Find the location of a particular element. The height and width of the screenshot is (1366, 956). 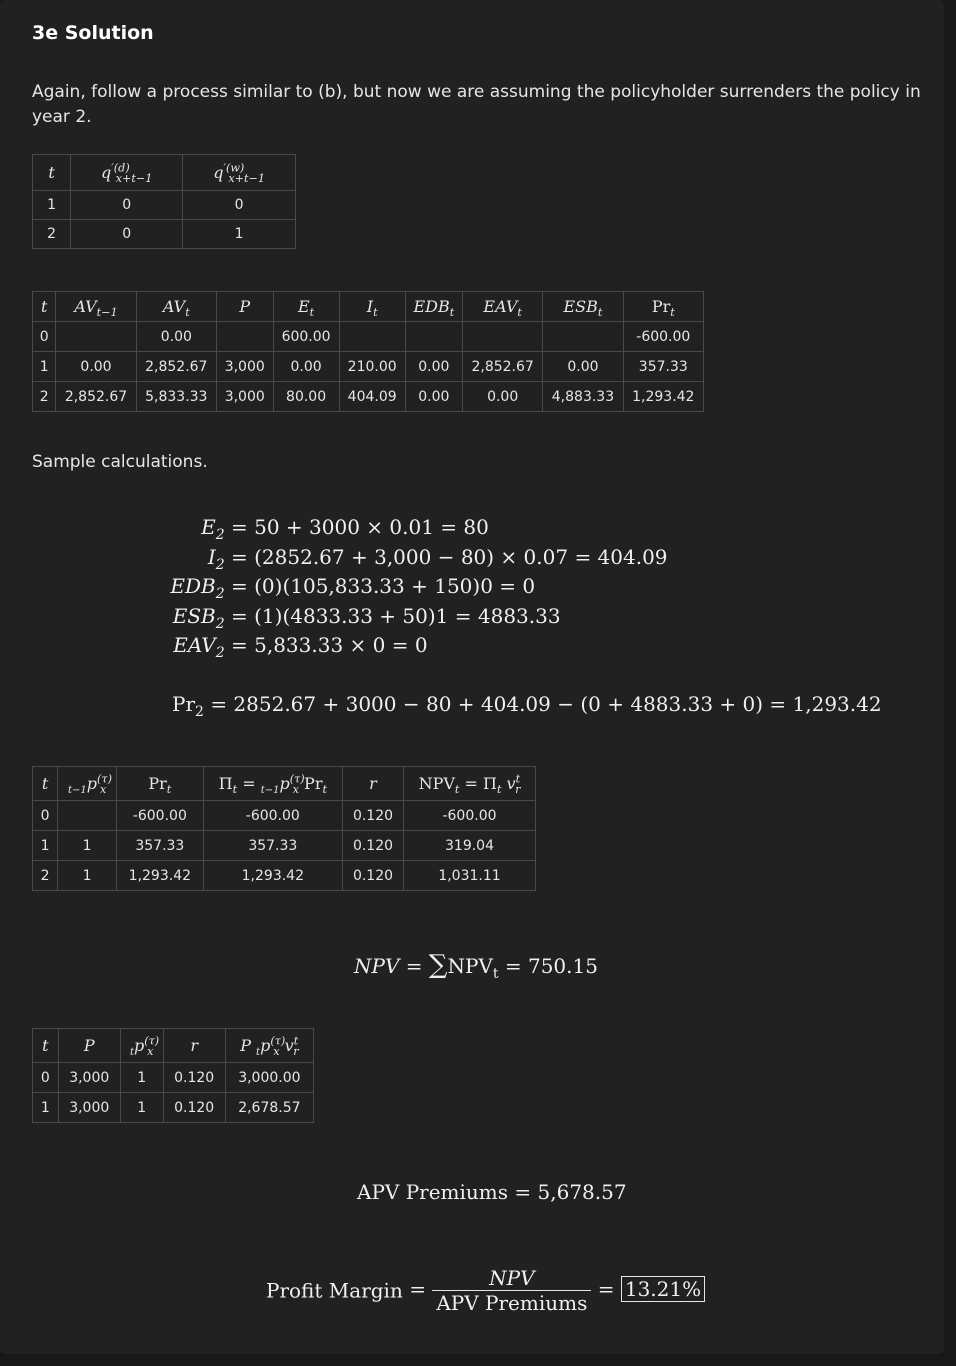

col-qd: q′(d)x+t−1 is located at coordinates (127, 172).